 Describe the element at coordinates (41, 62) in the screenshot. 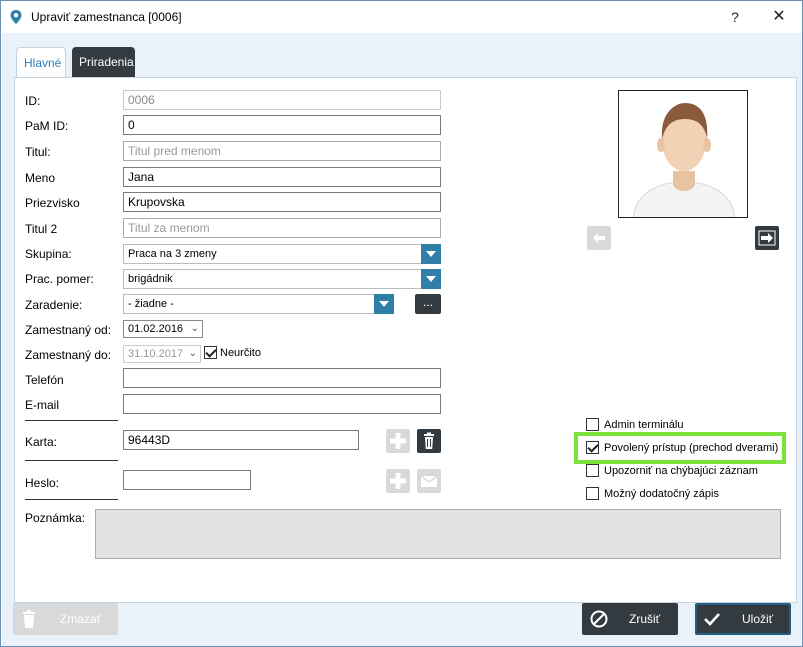

I see `tab-hlavne: Hlavné` at that location.